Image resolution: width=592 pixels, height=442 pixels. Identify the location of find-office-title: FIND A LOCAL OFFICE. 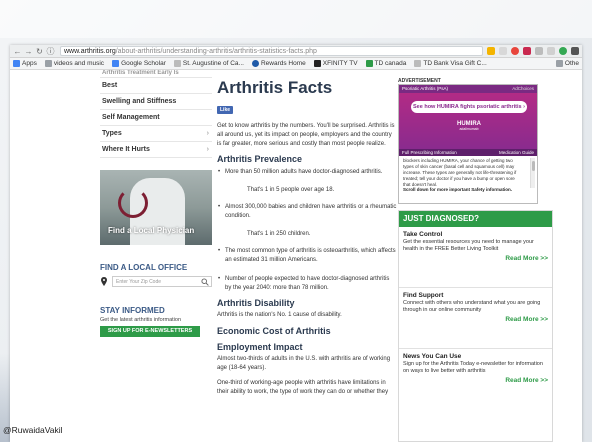
(144, 267).